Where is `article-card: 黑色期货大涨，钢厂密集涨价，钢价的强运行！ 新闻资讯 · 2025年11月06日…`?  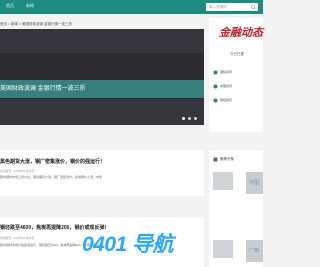 article-card: 黑色期货大涨，钢厂密集涨价，钢价的强运行！ 新闻资讯 · 2025年11月06日… is located at coordinates (102, 173).